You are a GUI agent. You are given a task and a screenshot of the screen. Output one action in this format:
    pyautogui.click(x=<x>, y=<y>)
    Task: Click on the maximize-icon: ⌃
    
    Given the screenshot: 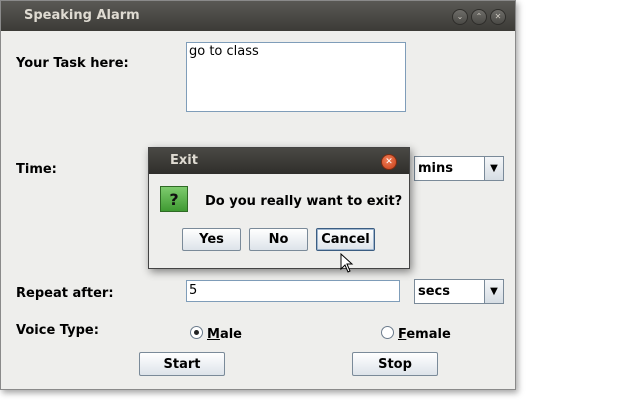 What is the action you would take?
    pyautogui.click(x=479, y=17)
    